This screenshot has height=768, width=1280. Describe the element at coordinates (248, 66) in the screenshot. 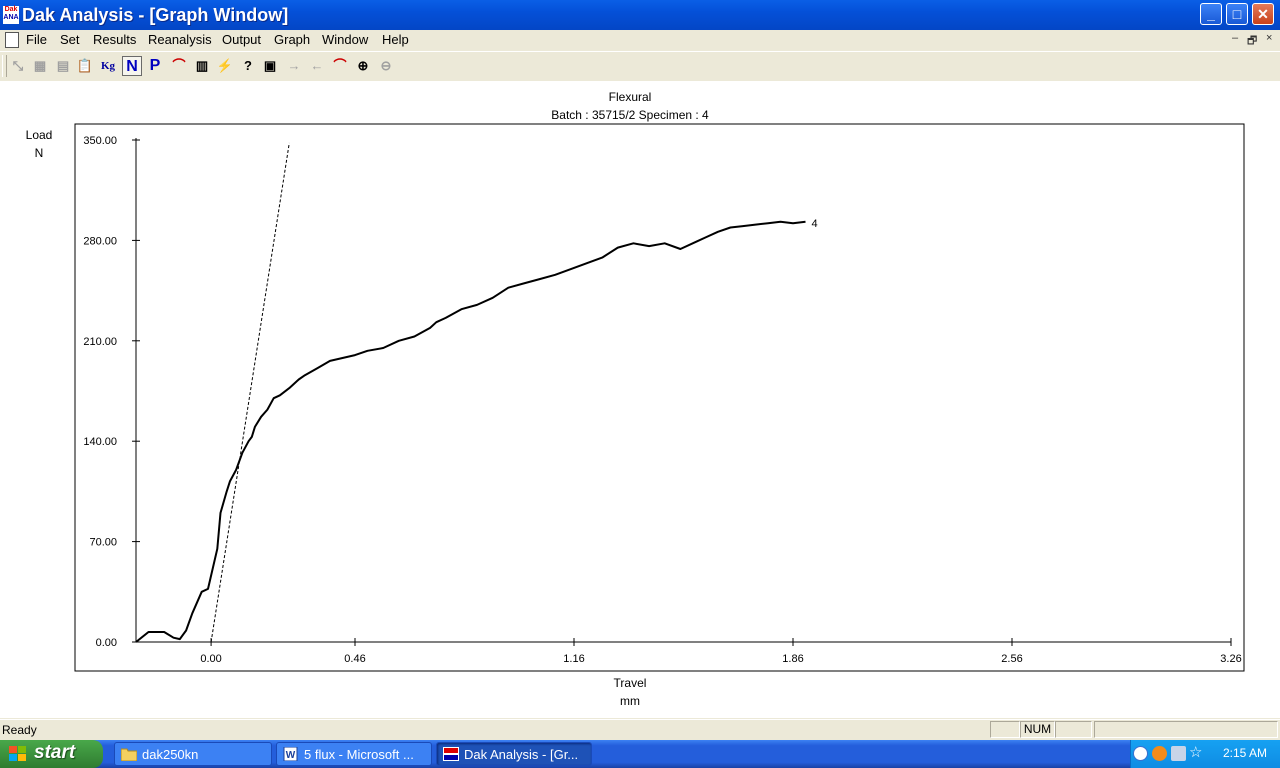

I see `help-pointer-icon: ?` at that location.